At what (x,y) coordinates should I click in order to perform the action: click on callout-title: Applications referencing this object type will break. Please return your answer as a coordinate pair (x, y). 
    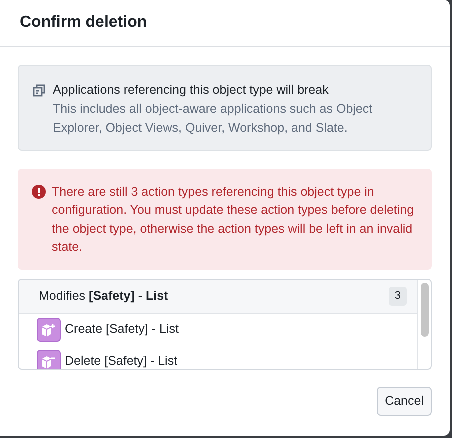
    Looking at the image, I should click on (191, 90).